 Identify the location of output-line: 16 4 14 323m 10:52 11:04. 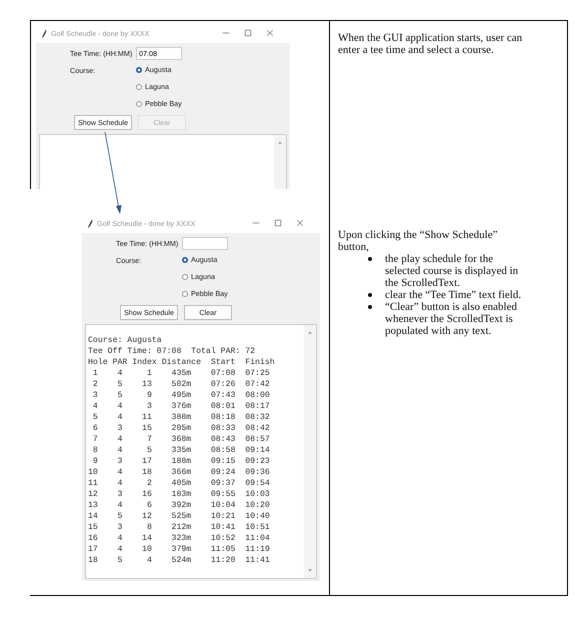
(179, 538).